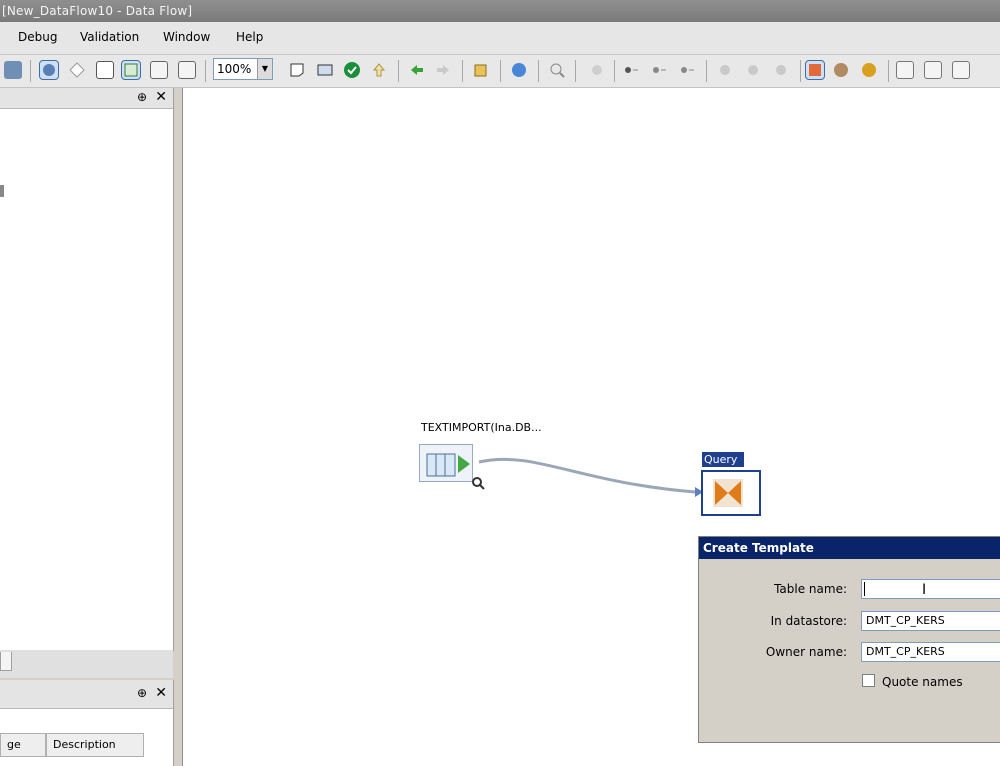 The image size is (1000, 766). I want to click on table-name-label: Table name:, so click(810, 589).